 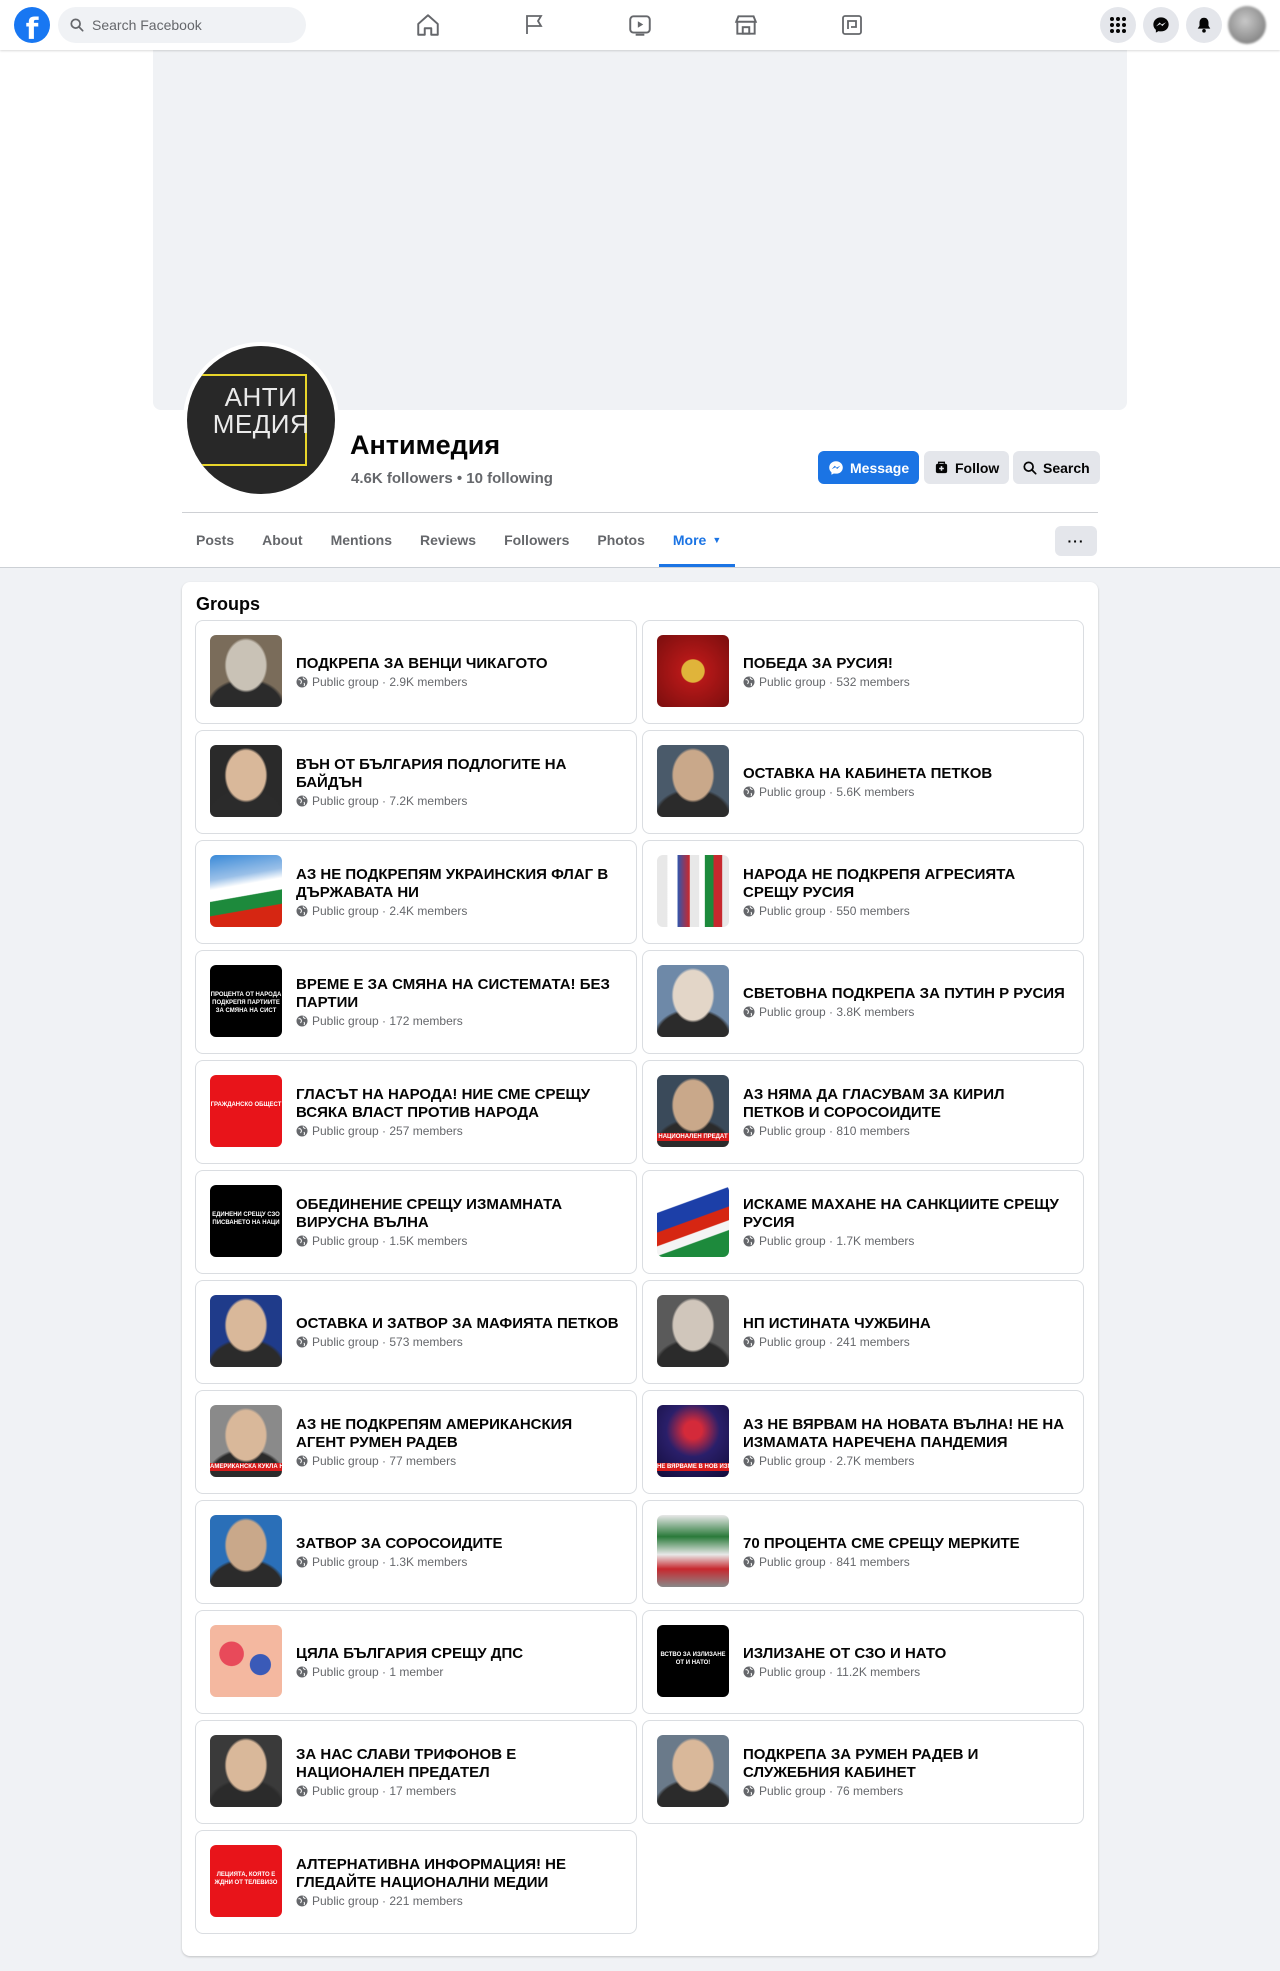 I want to click on group-name: ИСКАМЕ МАХАНЕ НА САНКЦИИТЕ СРЕЩУ РУСИЯ, so click(x=905, y=1214).